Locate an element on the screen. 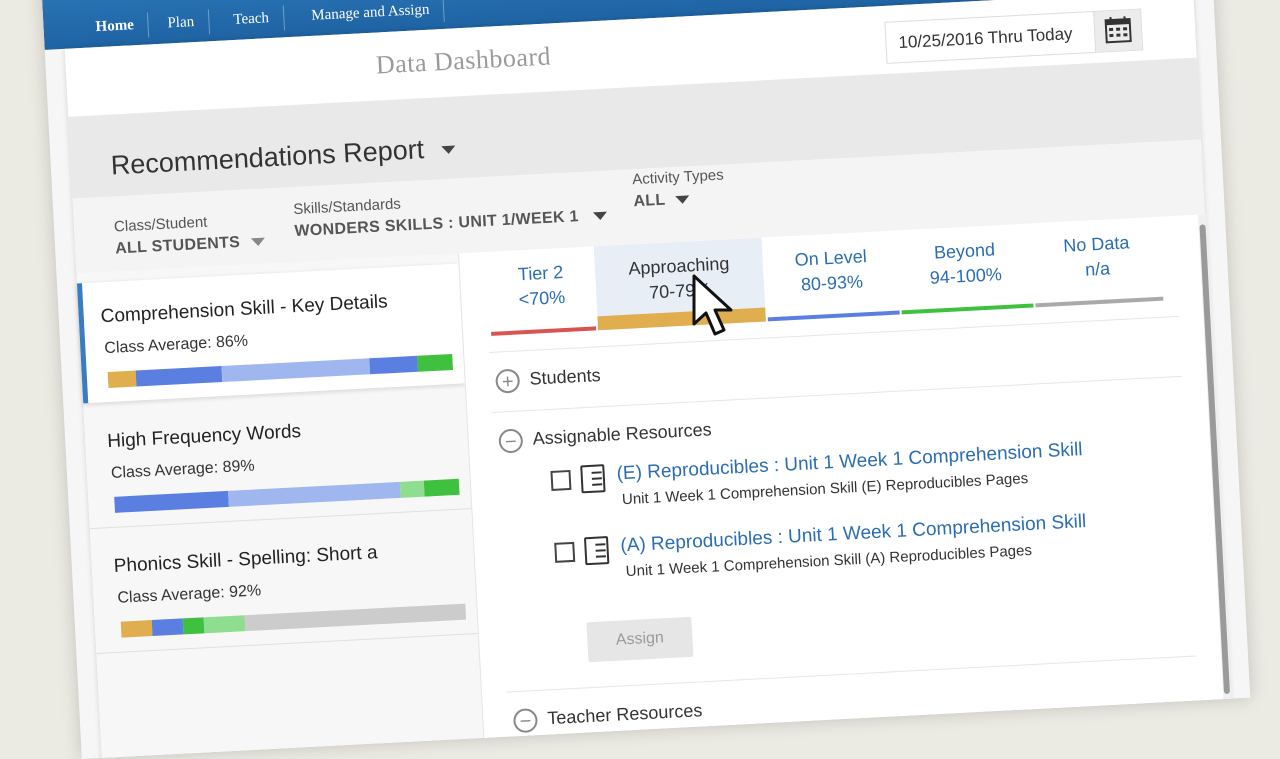 This screenshot has width=1280, height=759. students-section-label: Students is located at coordinates (565, 377).